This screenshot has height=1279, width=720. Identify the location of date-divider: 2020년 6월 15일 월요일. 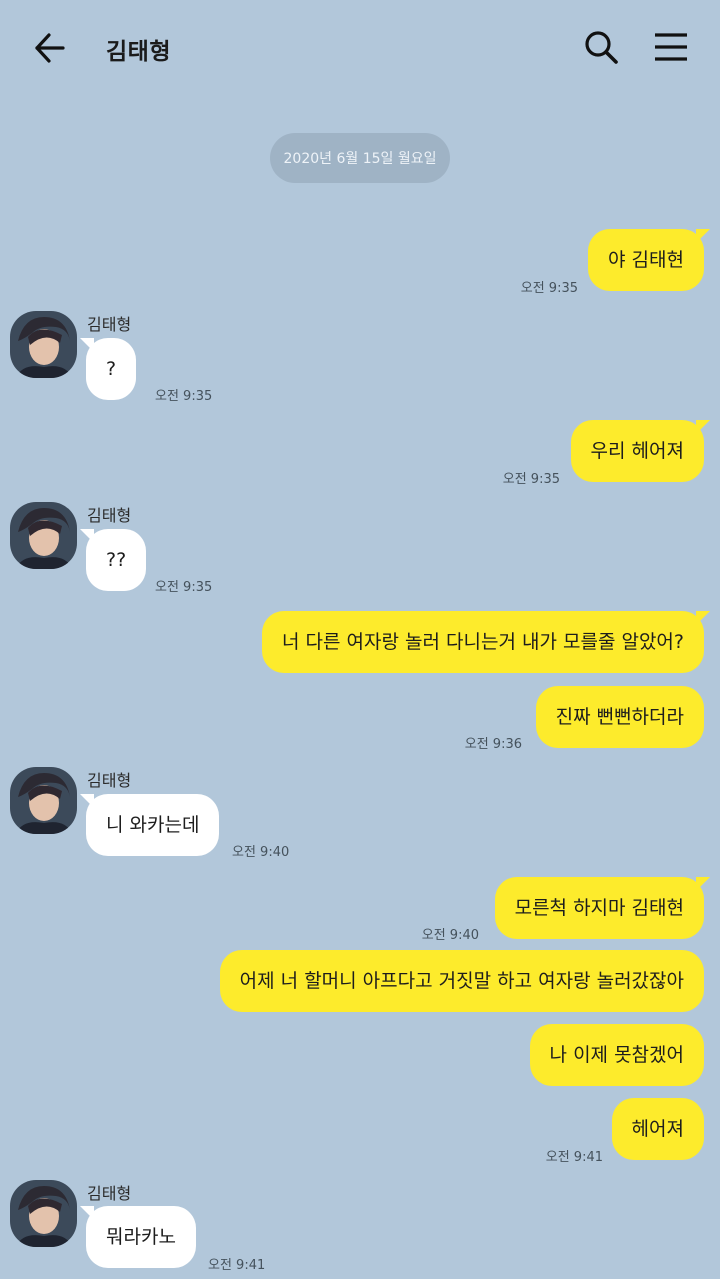
(360, 158).